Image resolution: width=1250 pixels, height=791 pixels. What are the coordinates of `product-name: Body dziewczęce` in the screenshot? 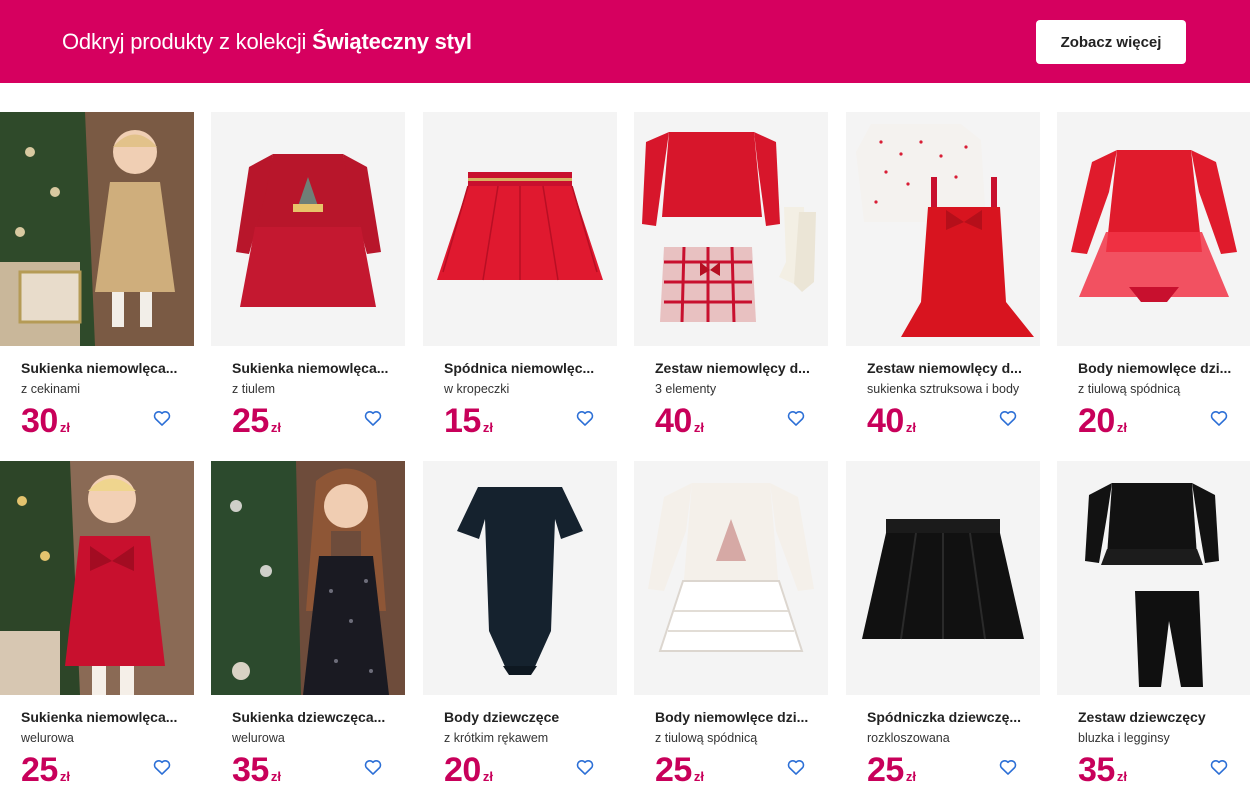 It's located at (524, 717).